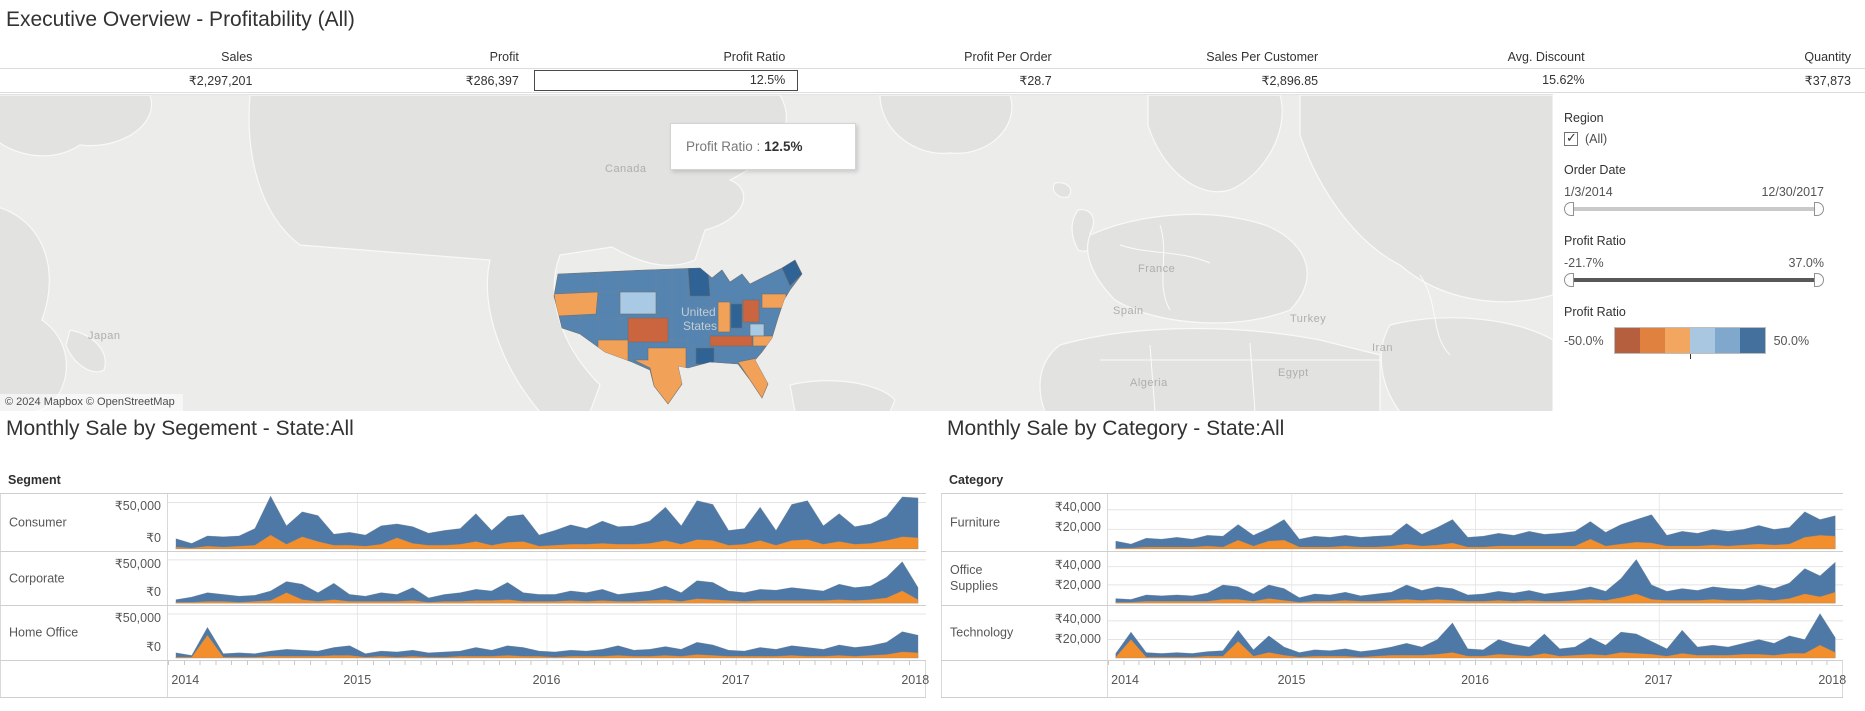 The image size is (1865, 711). What do you see at coordinates (1394, 679) in the screenshot?
I see `category-x-axis: 2014 2015 2016 2017 2018` at bounding box center [1394, 679].